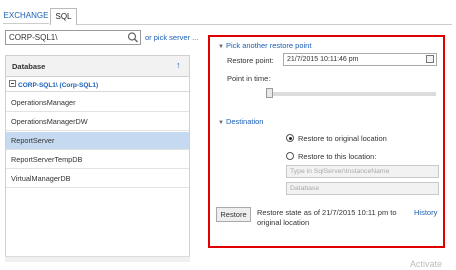 Image resolution: width=456 pixels, height=270 pixels. I want to click on database-name-field: Database, so click(362, 188).